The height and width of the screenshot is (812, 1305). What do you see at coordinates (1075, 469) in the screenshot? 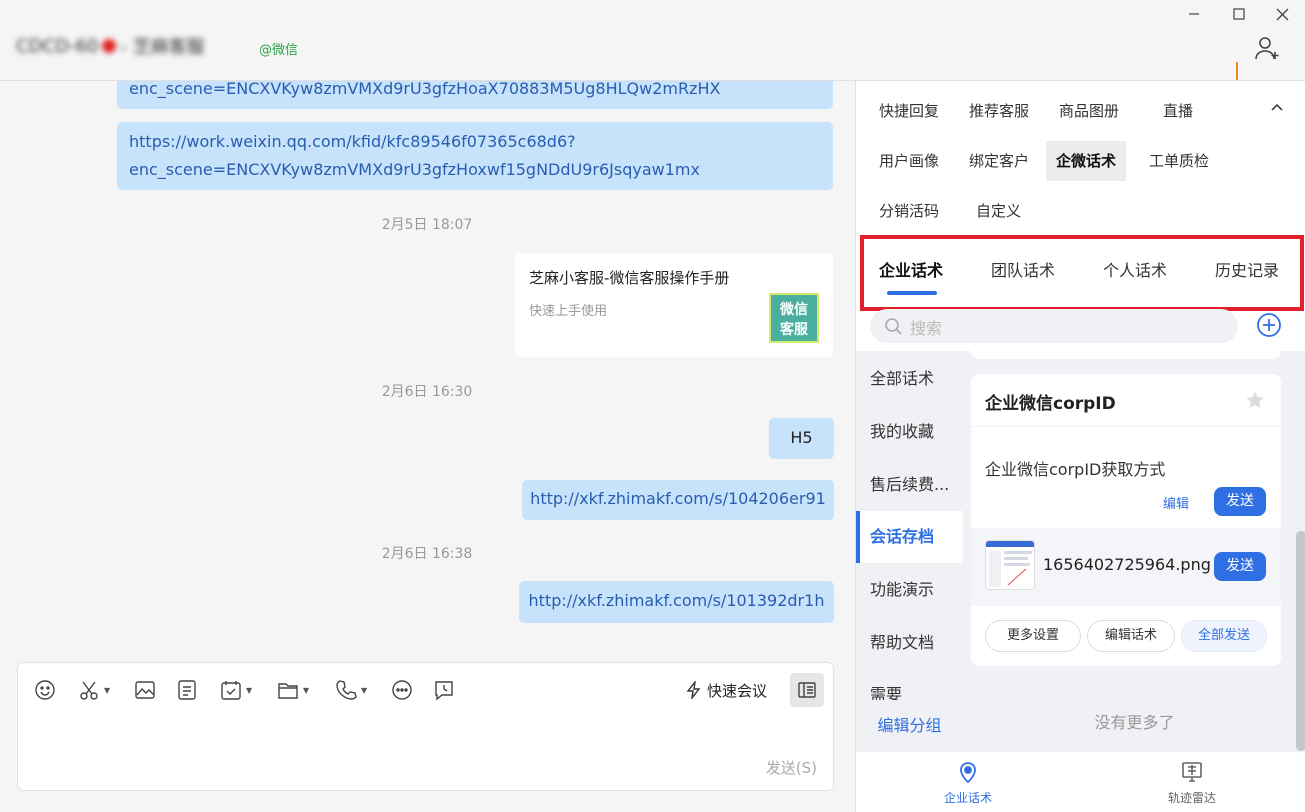
I see `script-text: 企业微信corpID获取方式` at bounding box center [1075, 469].